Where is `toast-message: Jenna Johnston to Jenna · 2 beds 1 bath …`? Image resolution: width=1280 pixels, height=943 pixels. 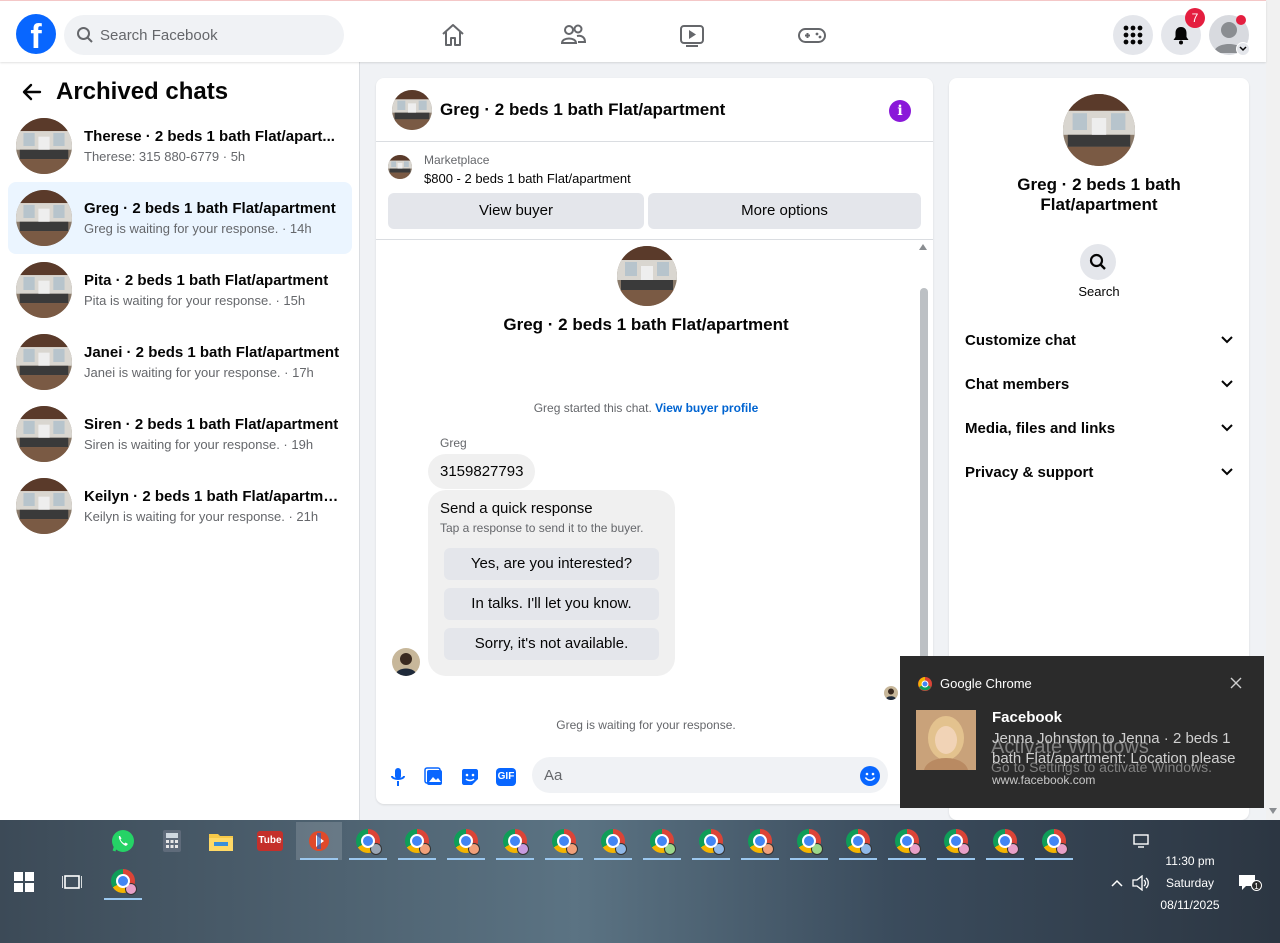
toast-message: Jenna Johnston to Jenna · 2 beds 1 bath … is located at coordinates (1114, 748).